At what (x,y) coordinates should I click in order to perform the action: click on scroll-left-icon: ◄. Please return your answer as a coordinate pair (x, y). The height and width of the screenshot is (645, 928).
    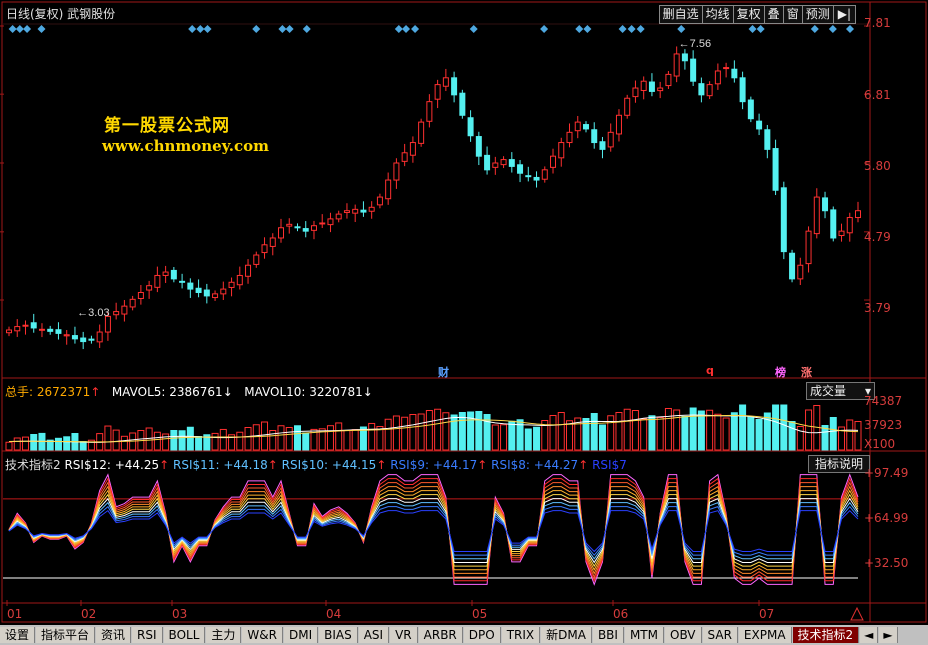
    Looking at the image, I should click on (869, 635).